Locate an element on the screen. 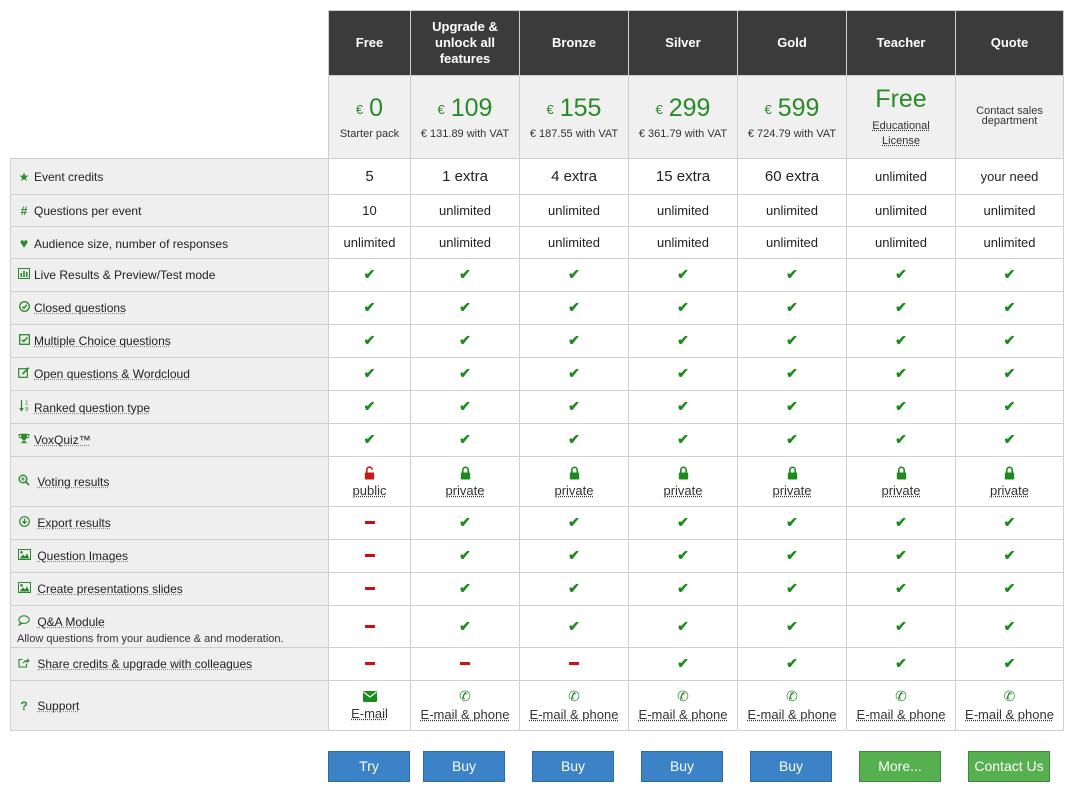  contact-us-button: Contact Us is located at coordinates (1009, 766).